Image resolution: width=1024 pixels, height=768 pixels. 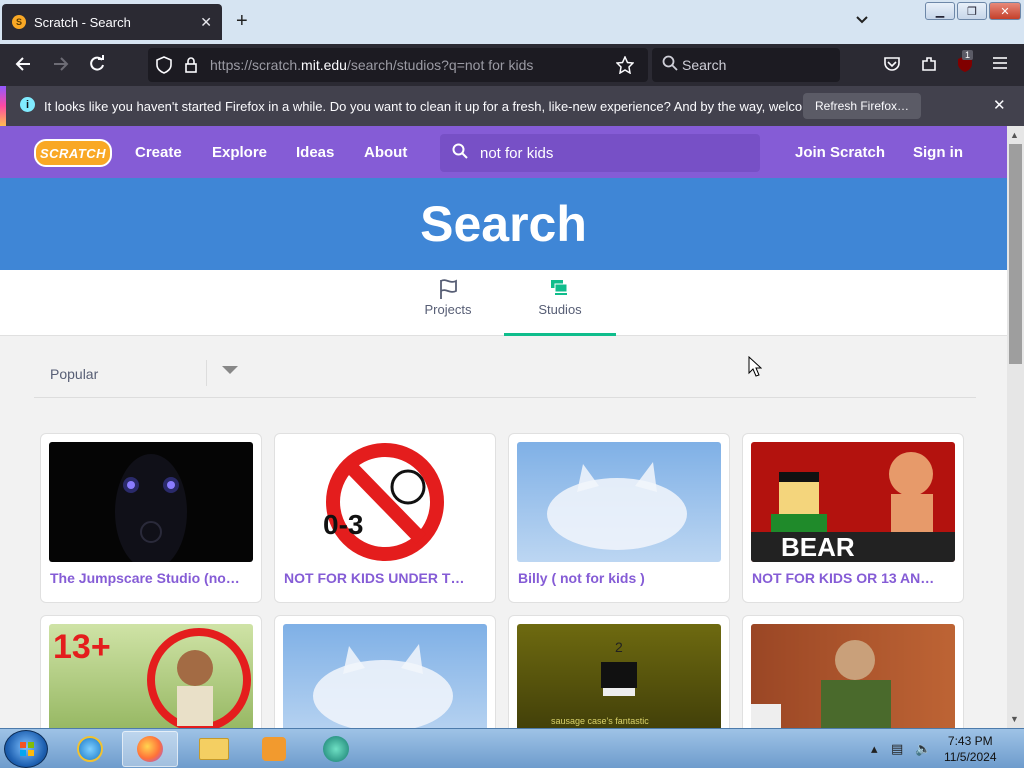 I want to click on studios-icon, so click(x=560, y=290).